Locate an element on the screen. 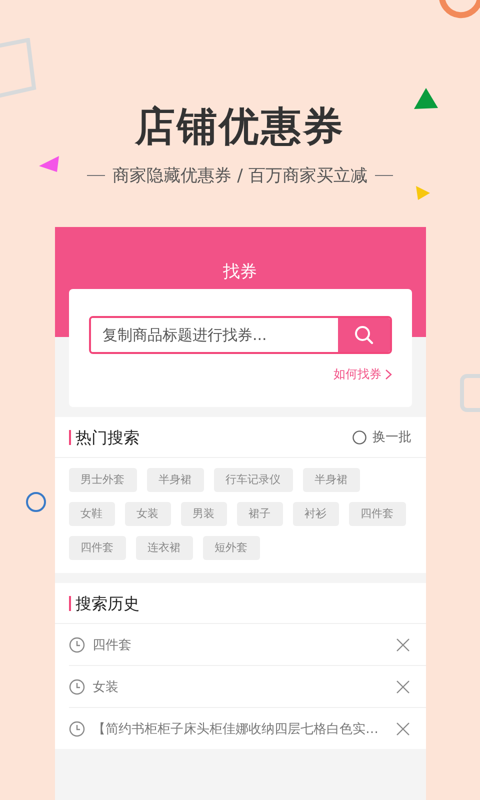  search-tag: 连衣裙 is located at coordinates (164, 548).